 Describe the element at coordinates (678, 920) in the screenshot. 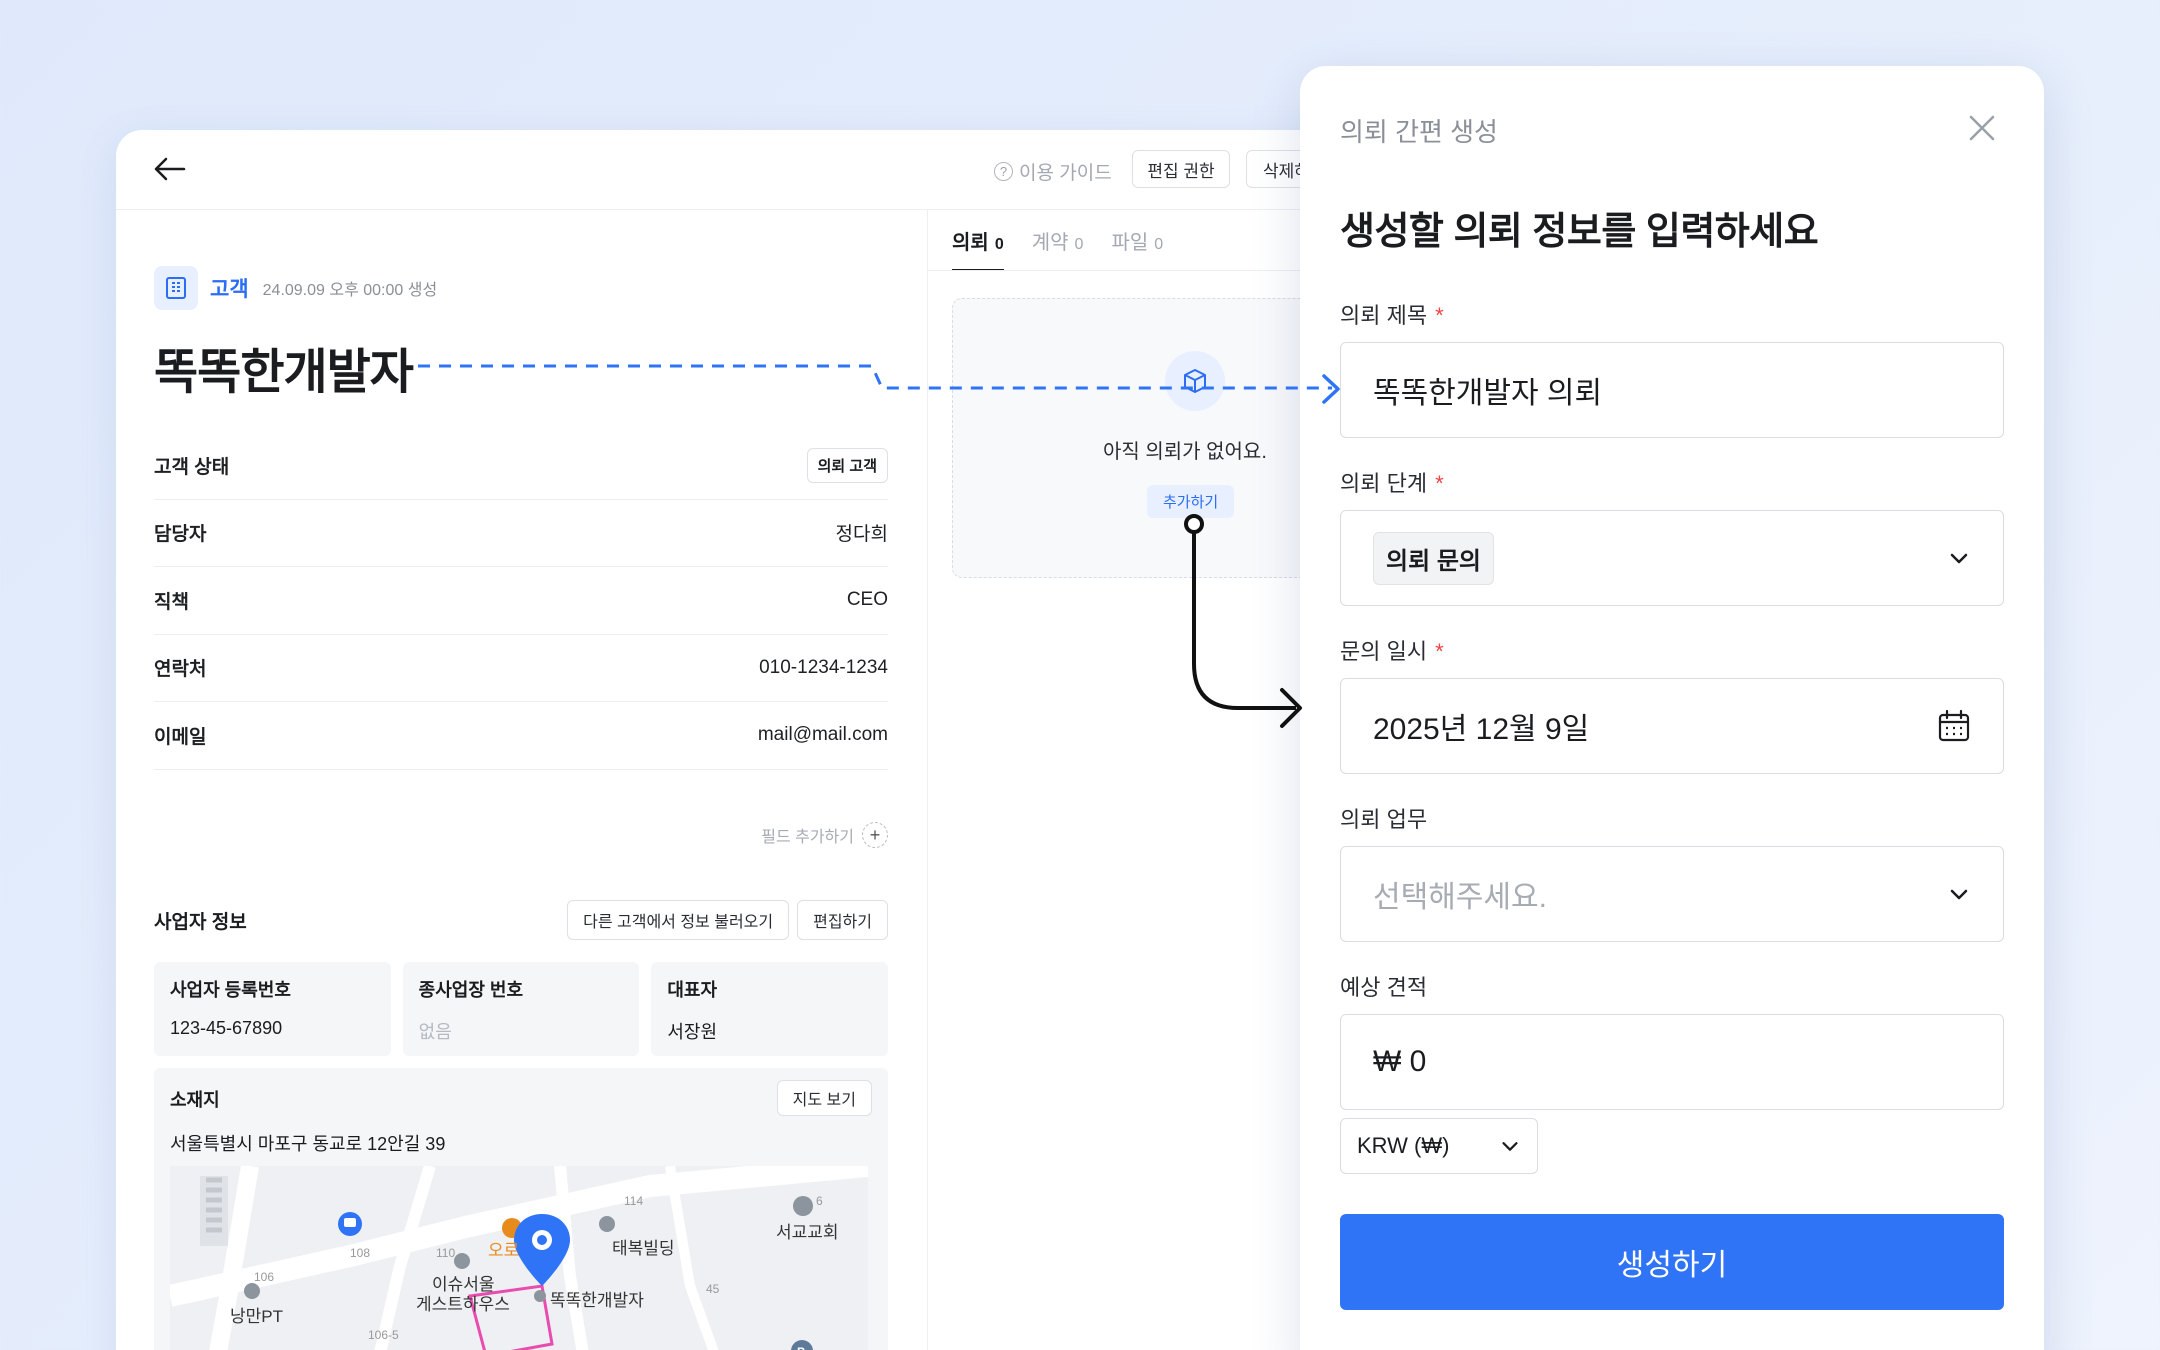

I see `import-info-button: 다른 고객에서 정보 불러오기` at that location.